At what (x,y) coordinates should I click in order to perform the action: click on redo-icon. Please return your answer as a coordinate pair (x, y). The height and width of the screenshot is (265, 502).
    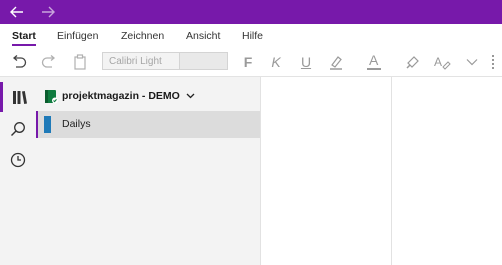
    Looking at the image, I should click on (48, 61).